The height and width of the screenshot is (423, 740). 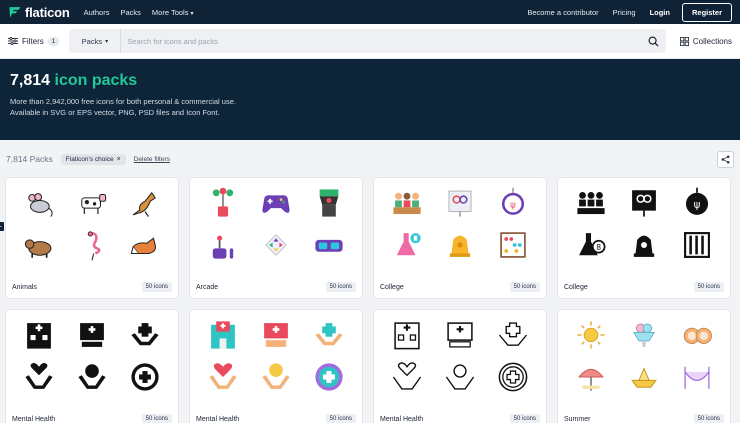 What do you see at coordinates (591, 335) in the screenshot?
I see `sun-icon` at bounding box center [591, 335].